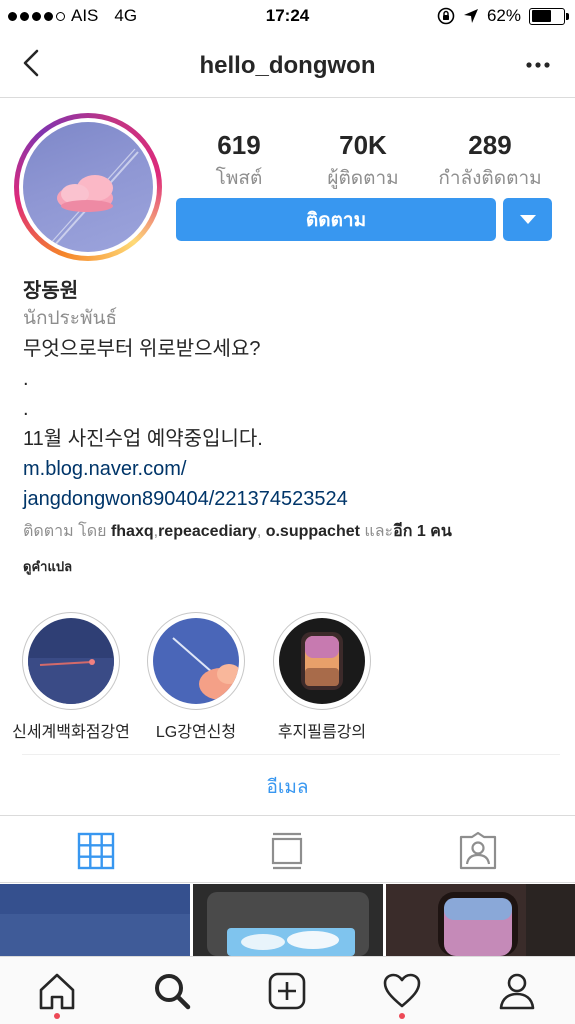 This screenshot has height=1024, width=575. Describe the element at coordinates (490, 178) in the screenshot. I see `following-label: กำลังติดตาม` at that location.